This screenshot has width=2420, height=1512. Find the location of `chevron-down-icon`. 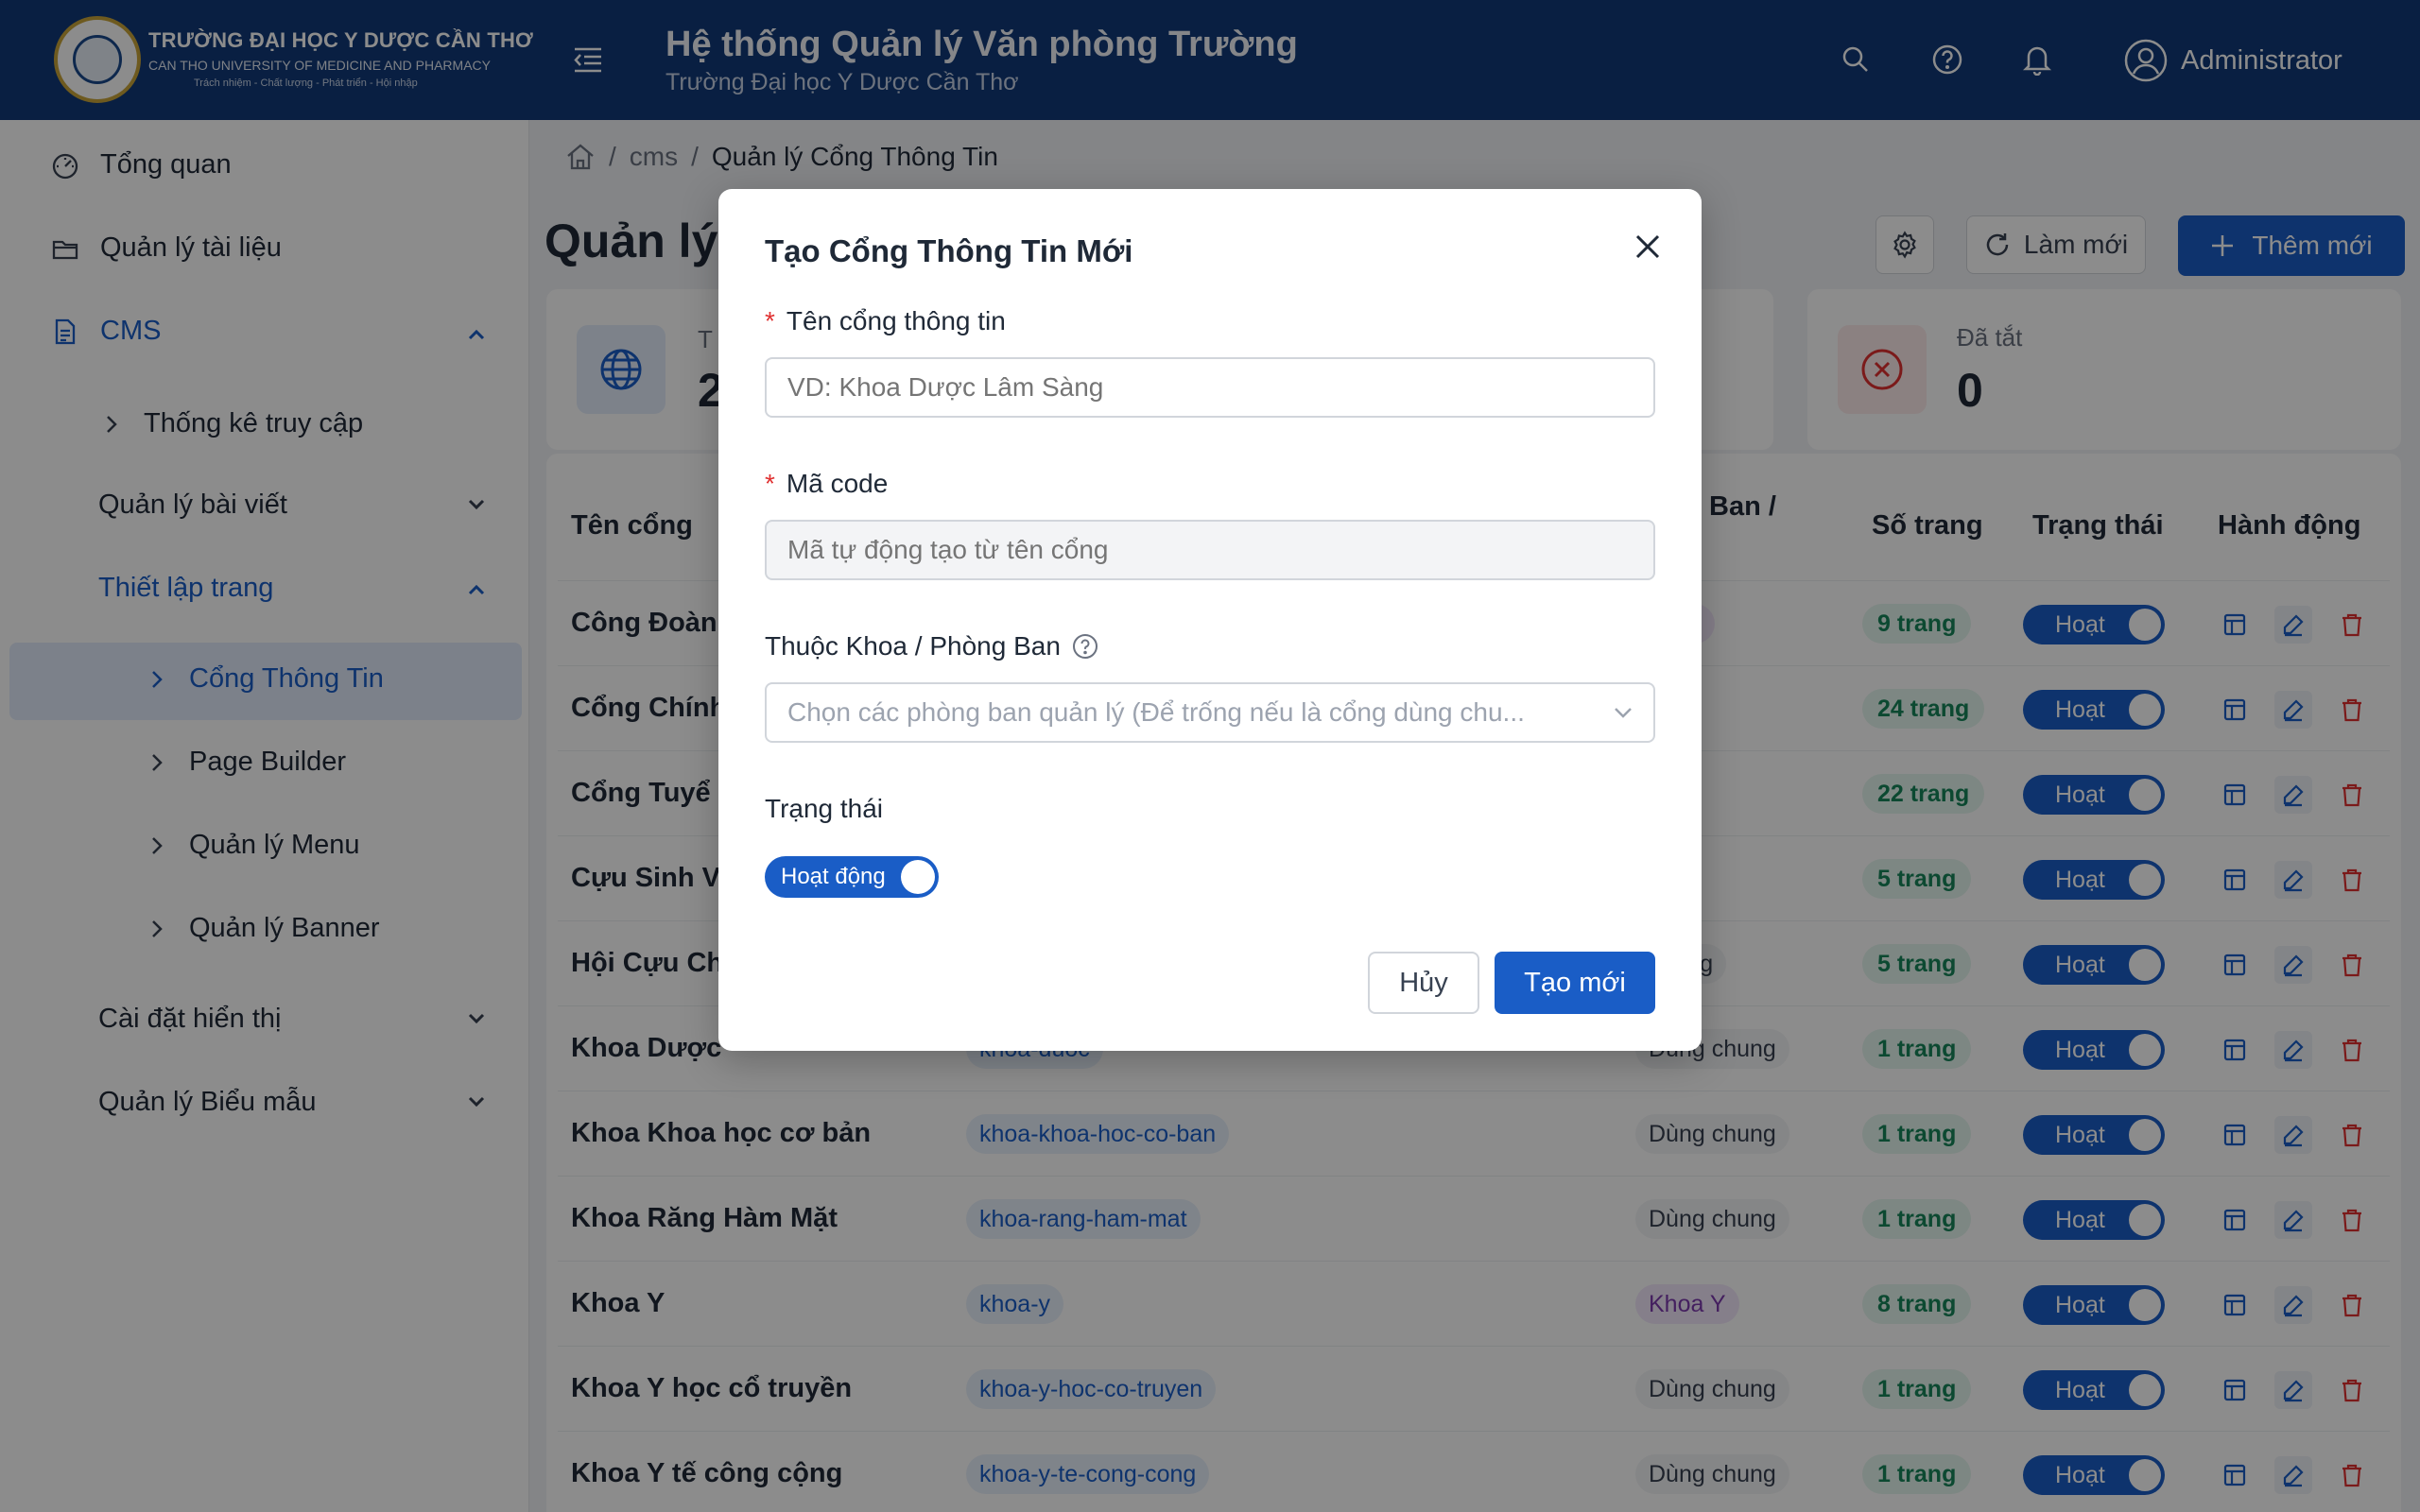

chevron-down-icon is located at coordinates (1623, 712).